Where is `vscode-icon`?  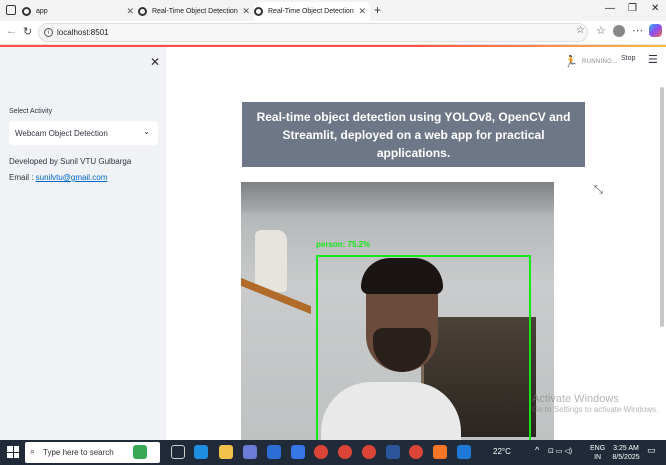 vscode-icon is located at coordinates (464, 452).